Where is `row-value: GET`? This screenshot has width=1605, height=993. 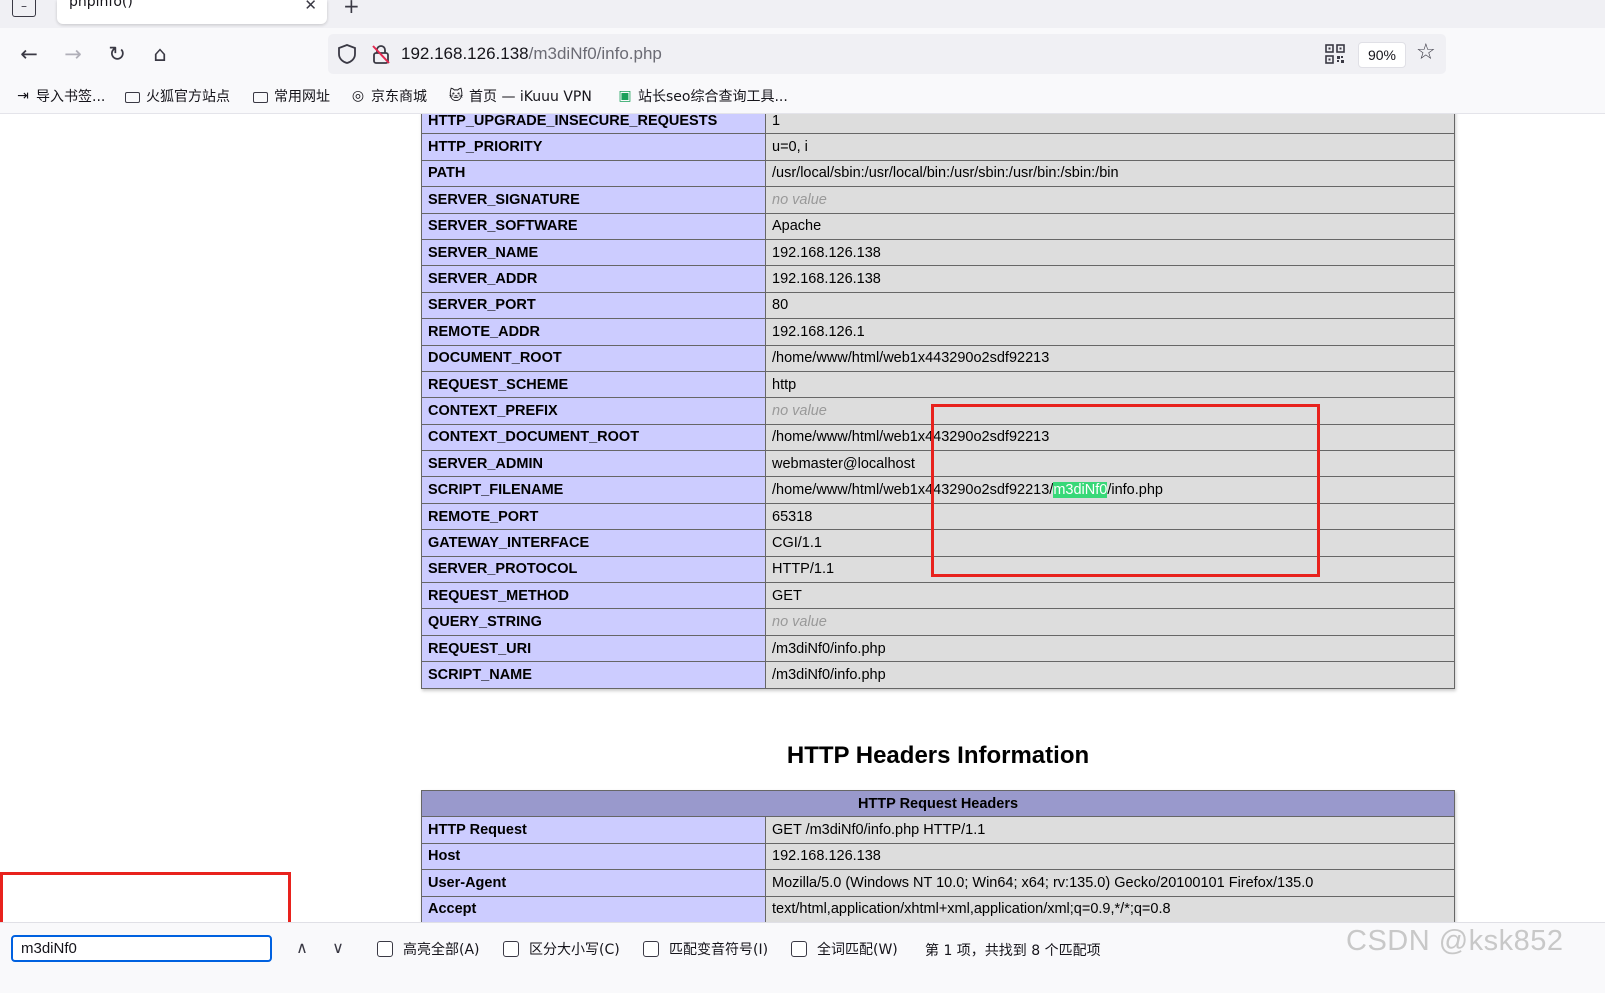
row-value: GET is located at coordinates (1110, 596).